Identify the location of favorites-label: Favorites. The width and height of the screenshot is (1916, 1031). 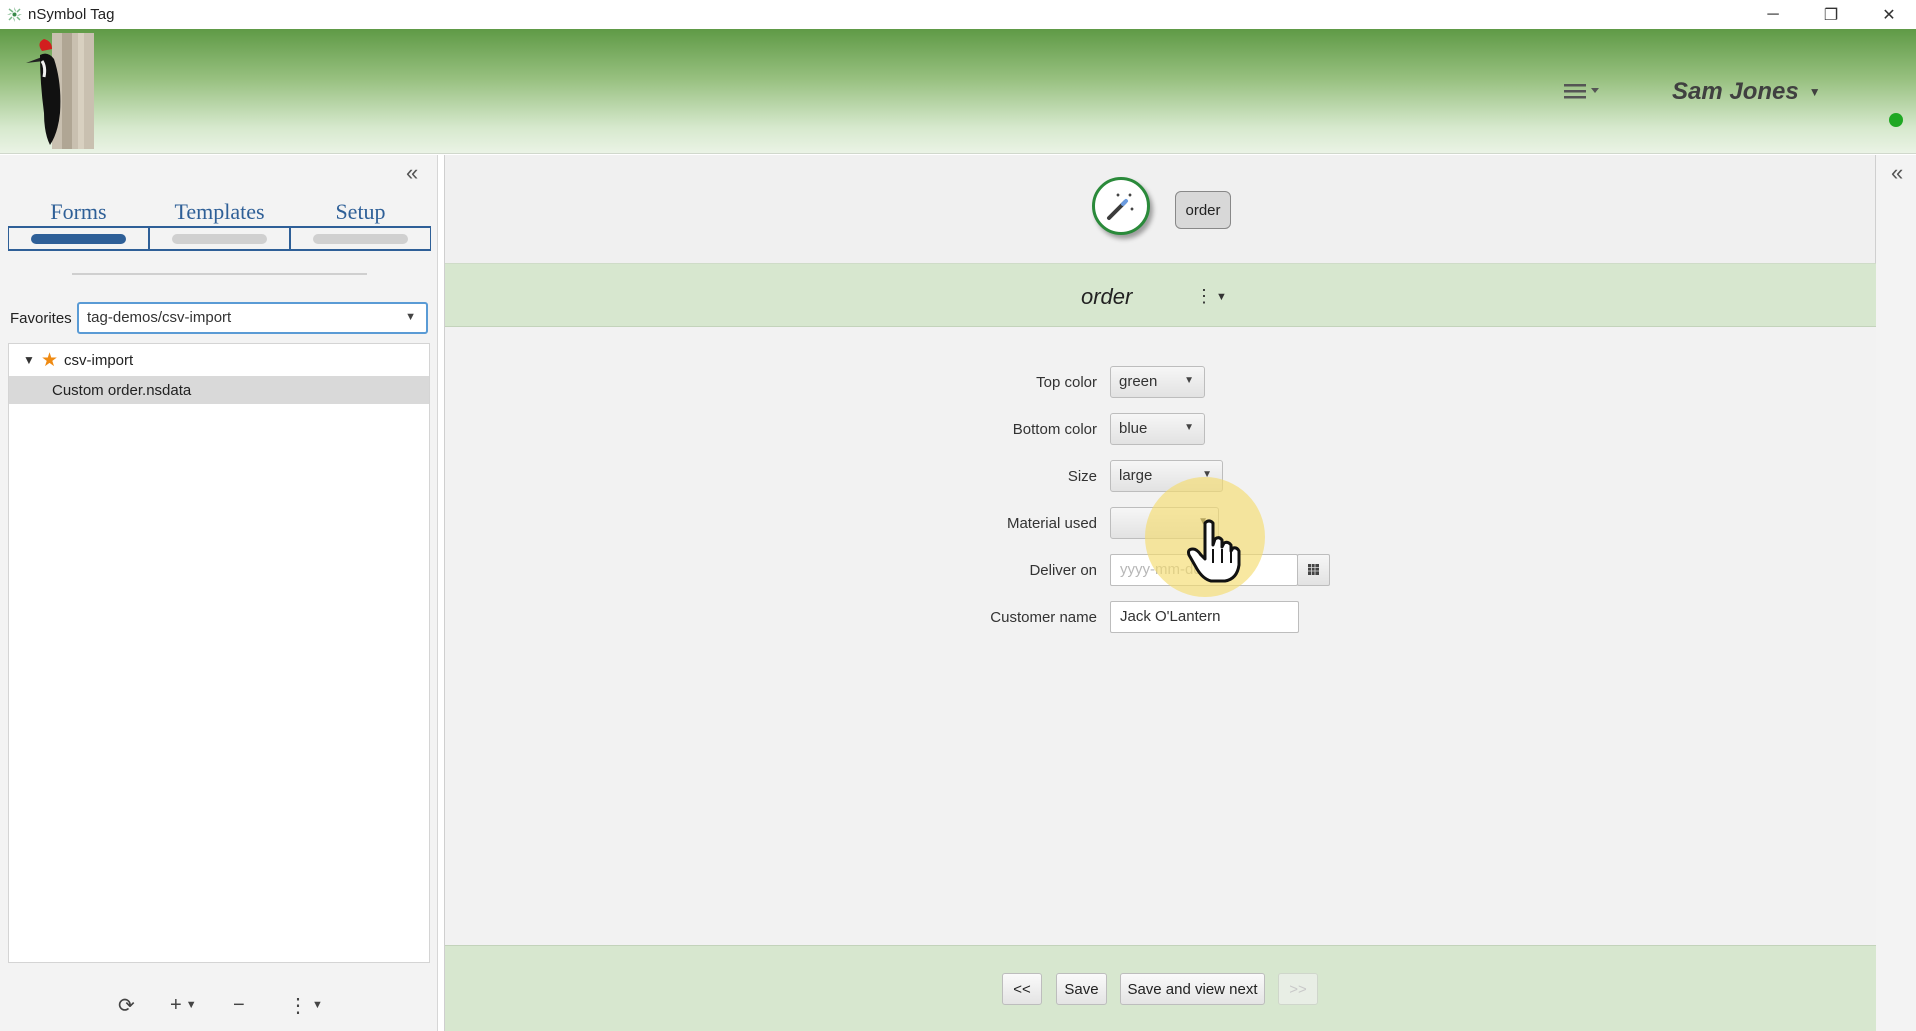
(41, 318).